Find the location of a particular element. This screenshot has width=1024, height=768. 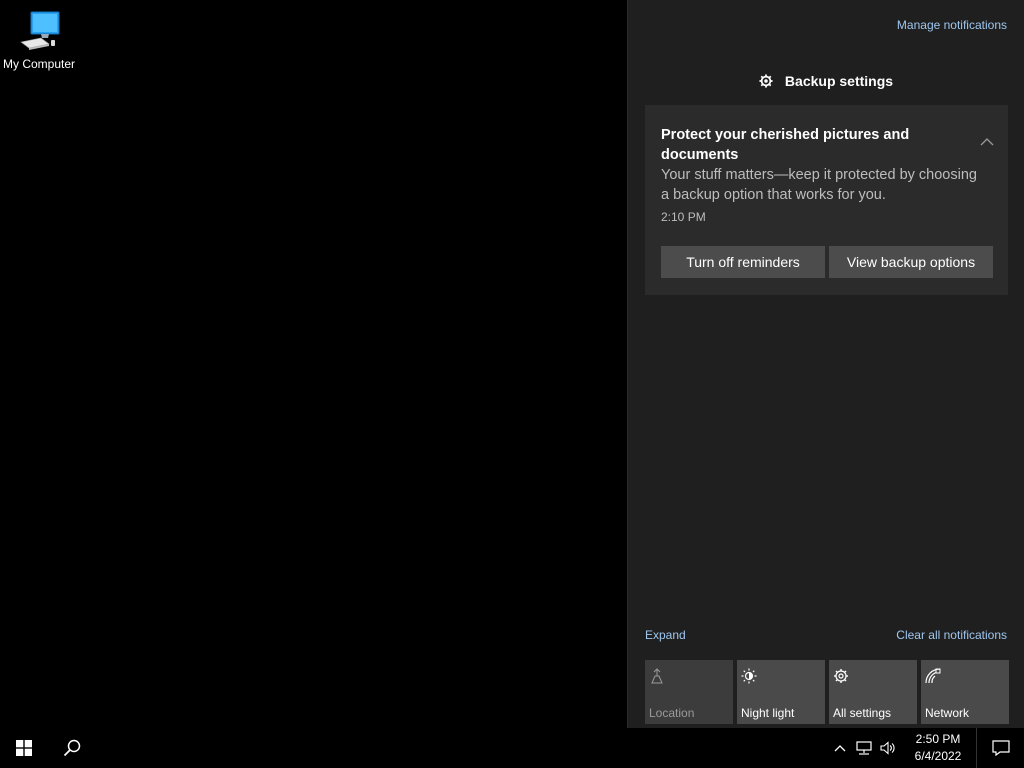

volume-tray-button is located at coordinates (888, 748).